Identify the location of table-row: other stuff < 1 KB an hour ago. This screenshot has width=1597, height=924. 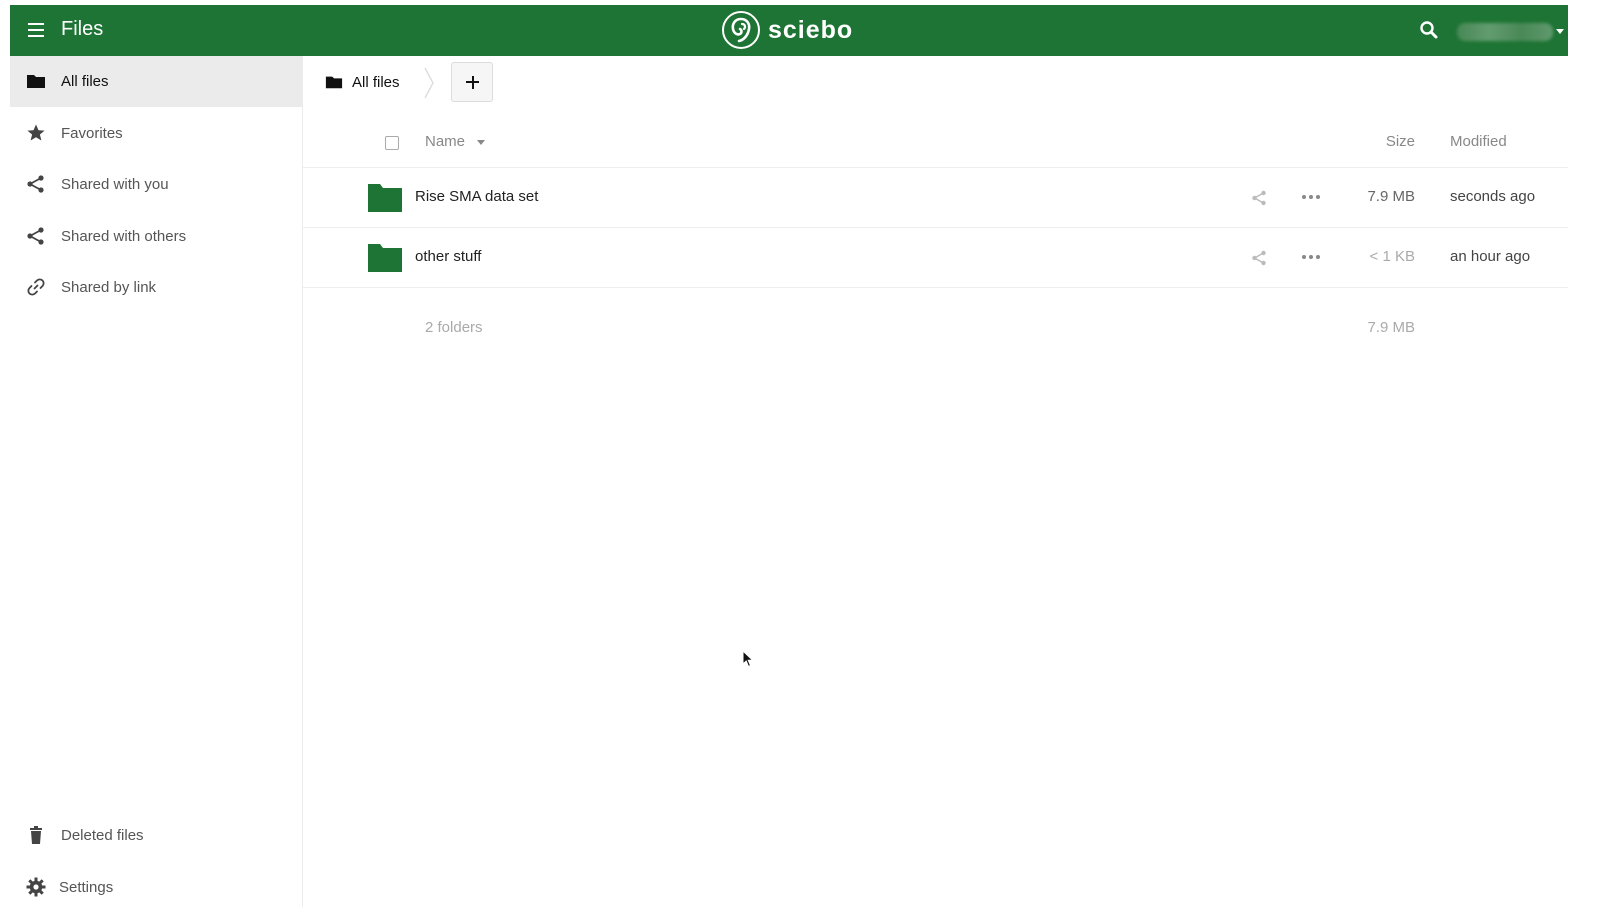
(935, 258).